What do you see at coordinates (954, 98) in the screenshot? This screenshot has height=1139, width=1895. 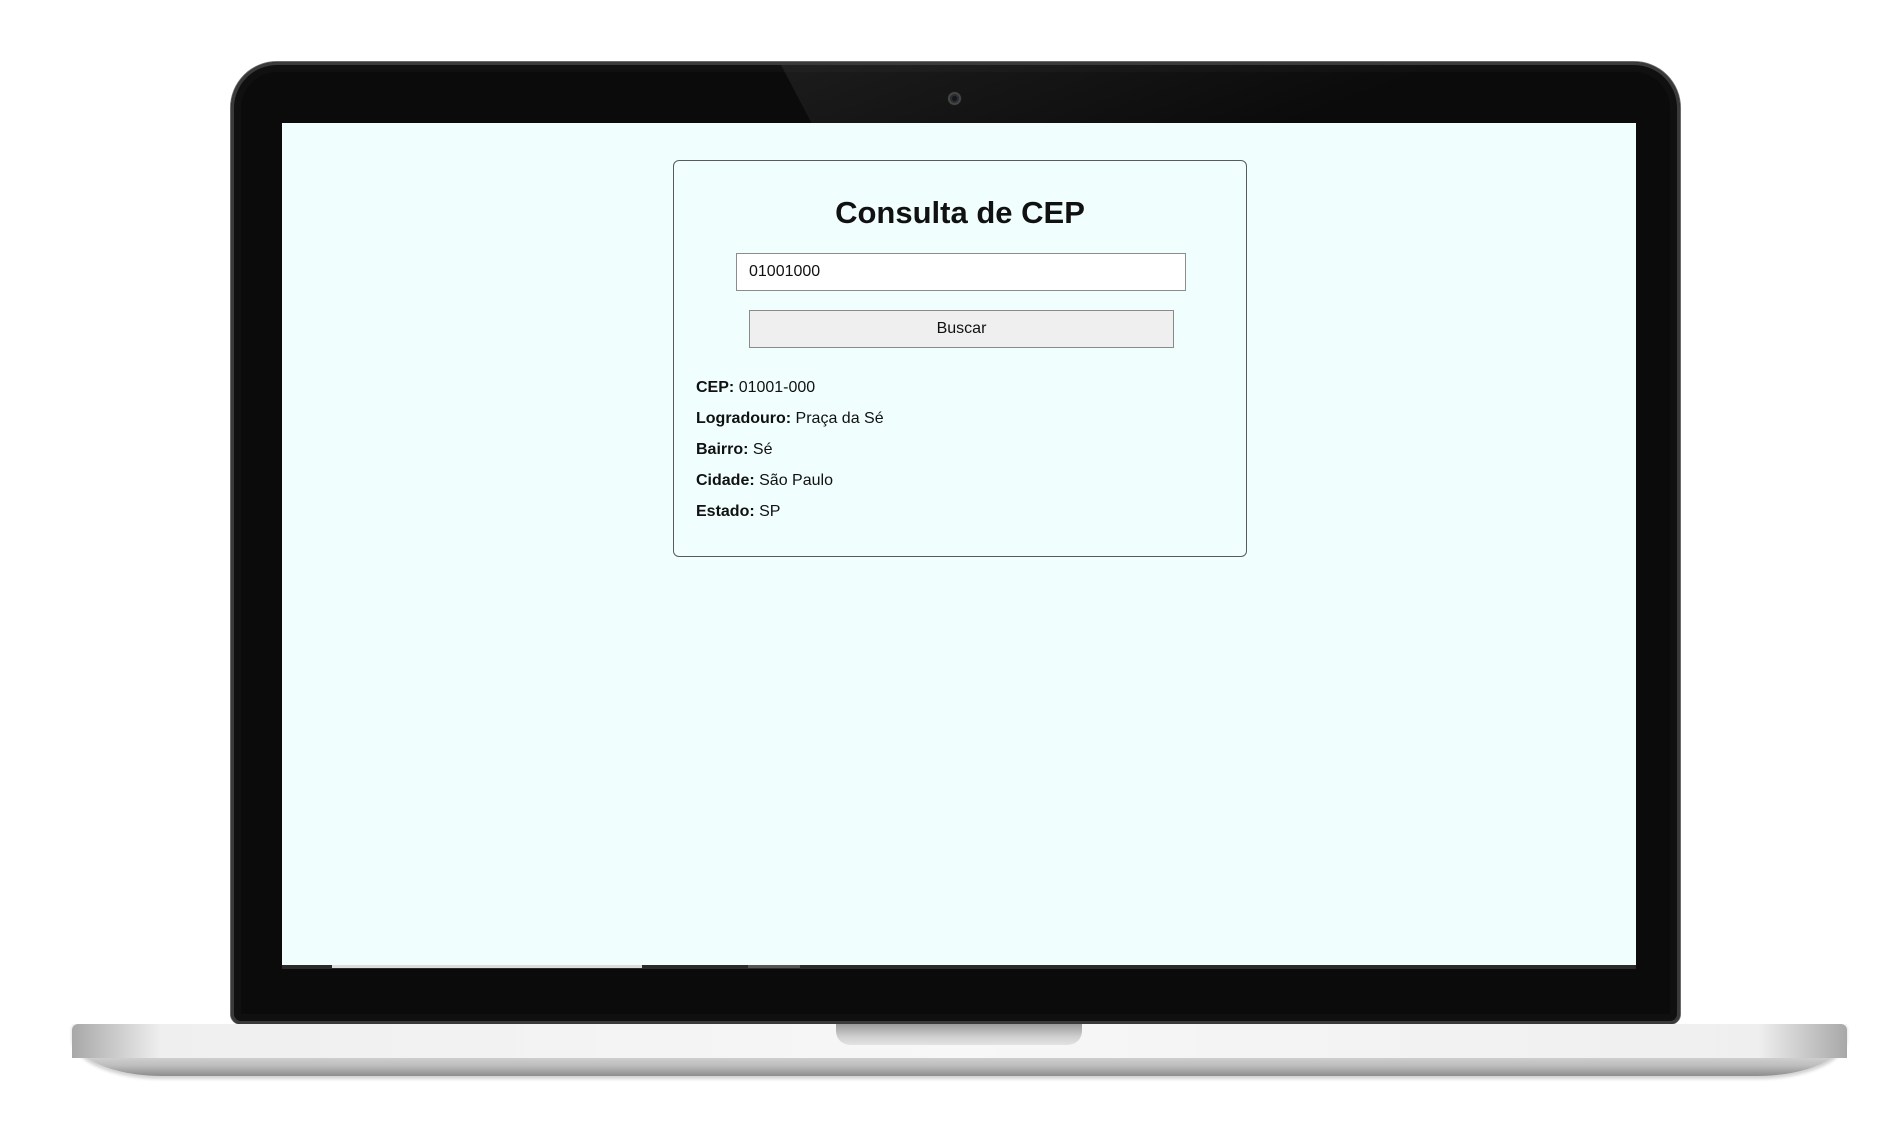 I see `camera-icon` at bounding box center [954, 98].